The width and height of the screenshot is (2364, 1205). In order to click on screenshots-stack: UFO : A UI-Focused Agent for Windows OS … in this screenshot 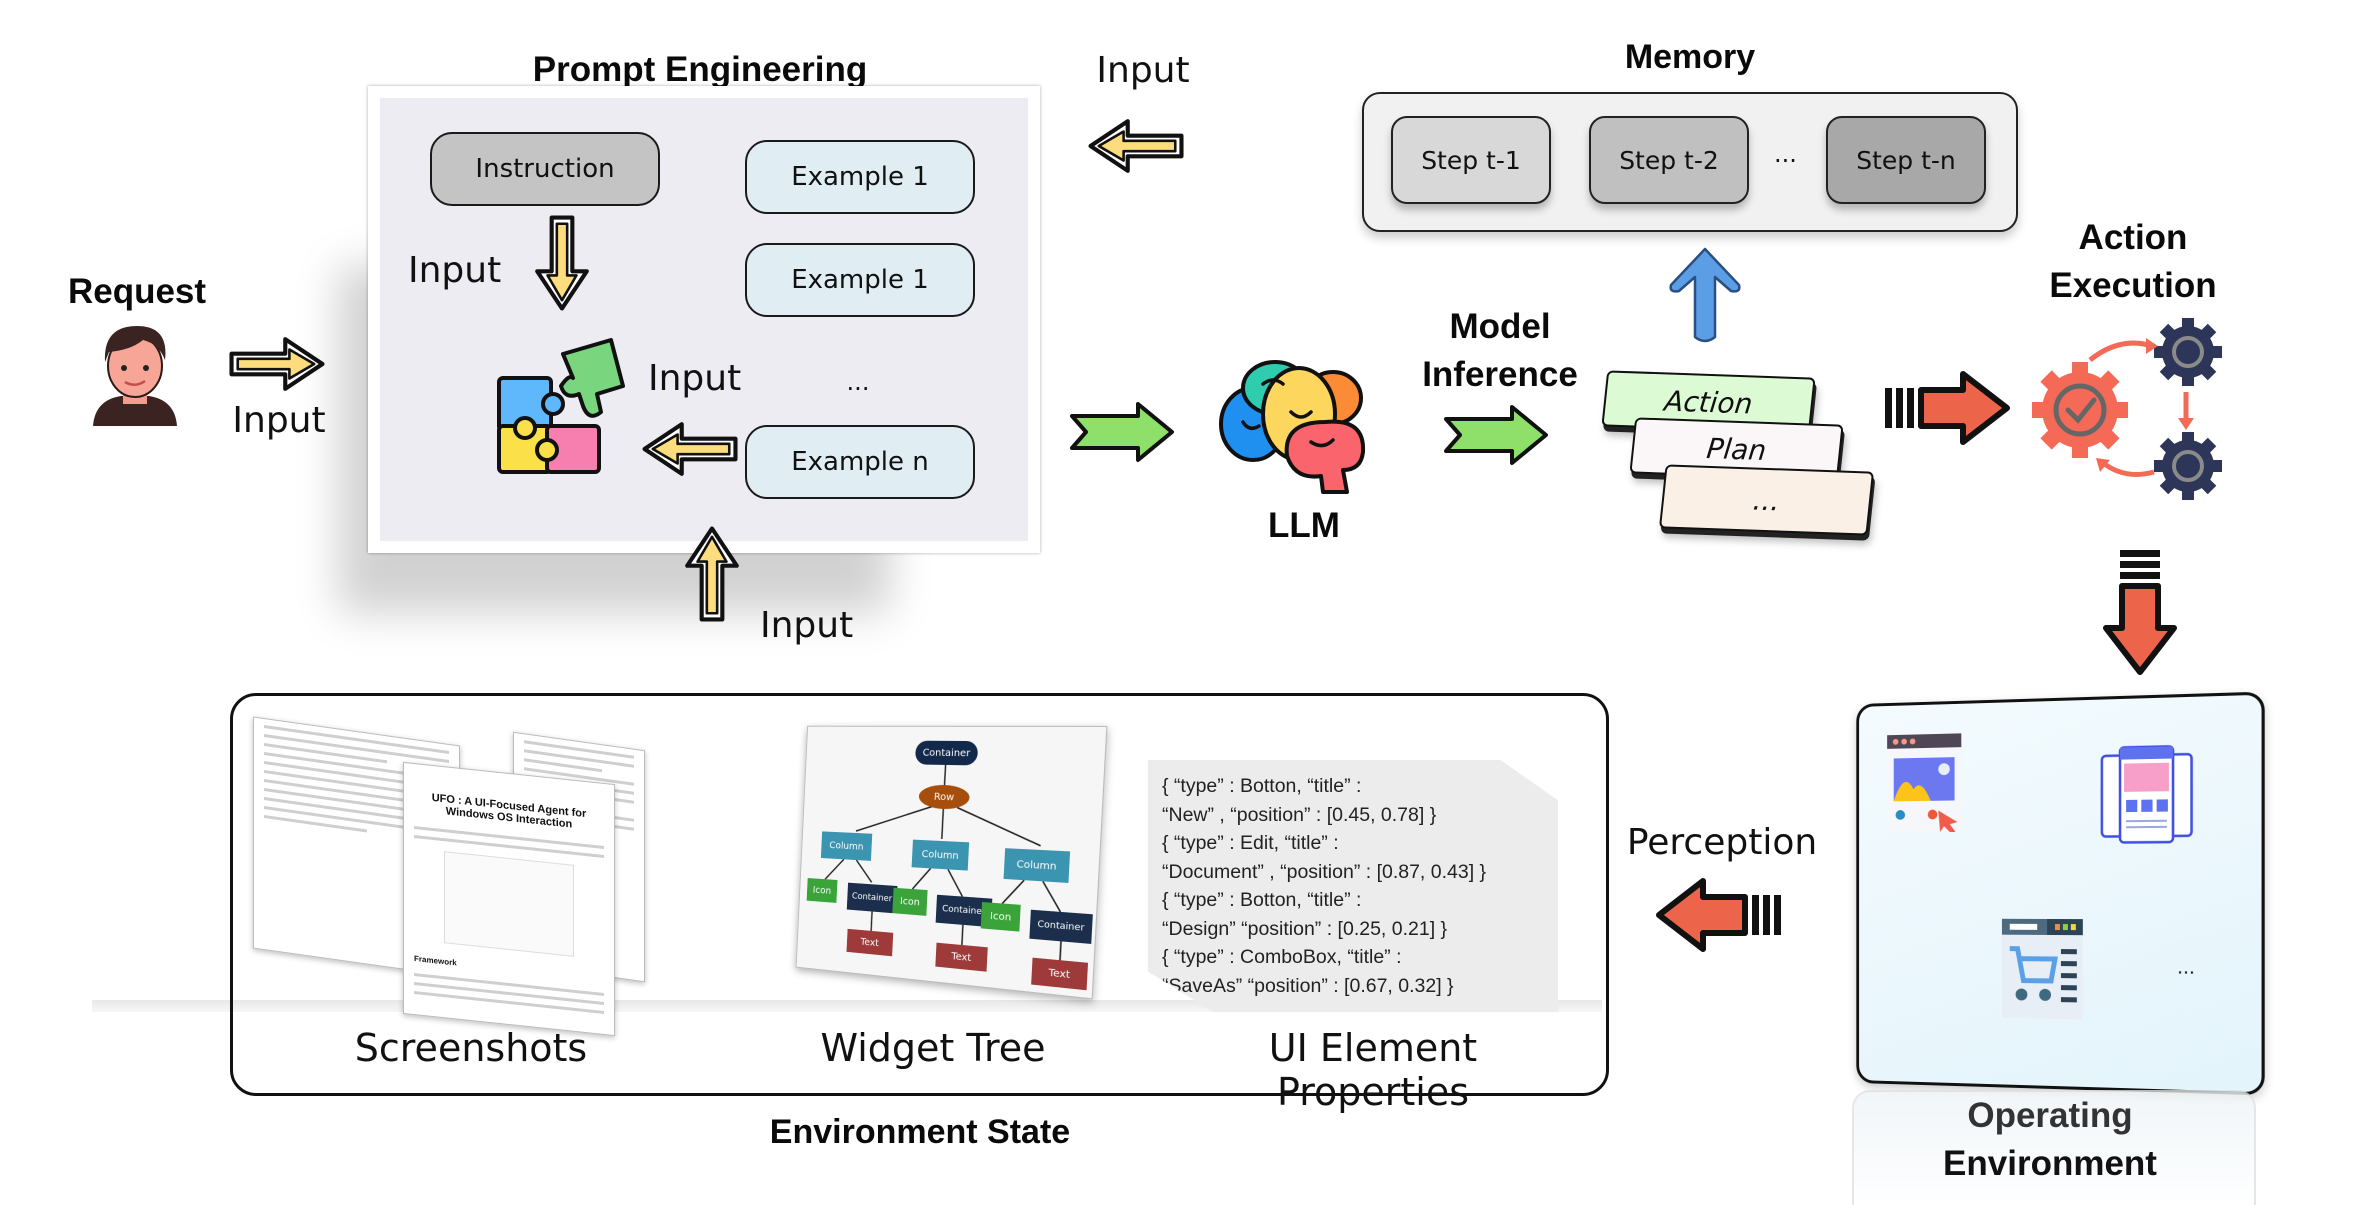, I will do `click(449, 876)`.